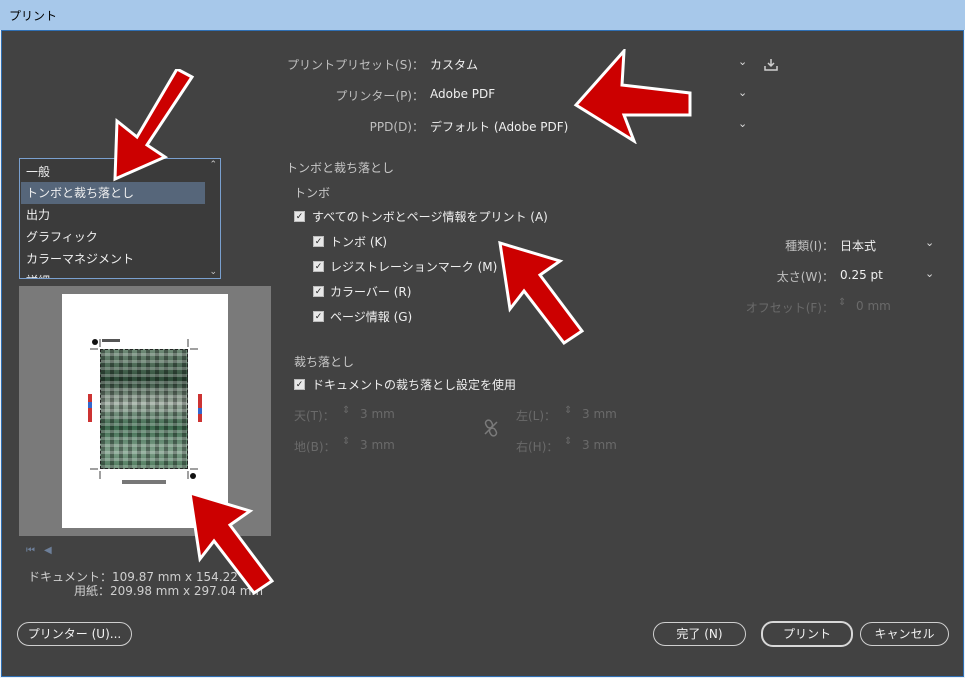 This screenshot has width=965, height=678. Describe the element at coordinates (599, 445) in the screenshot. I see `bleed-right-value: 3 mm` at that location.